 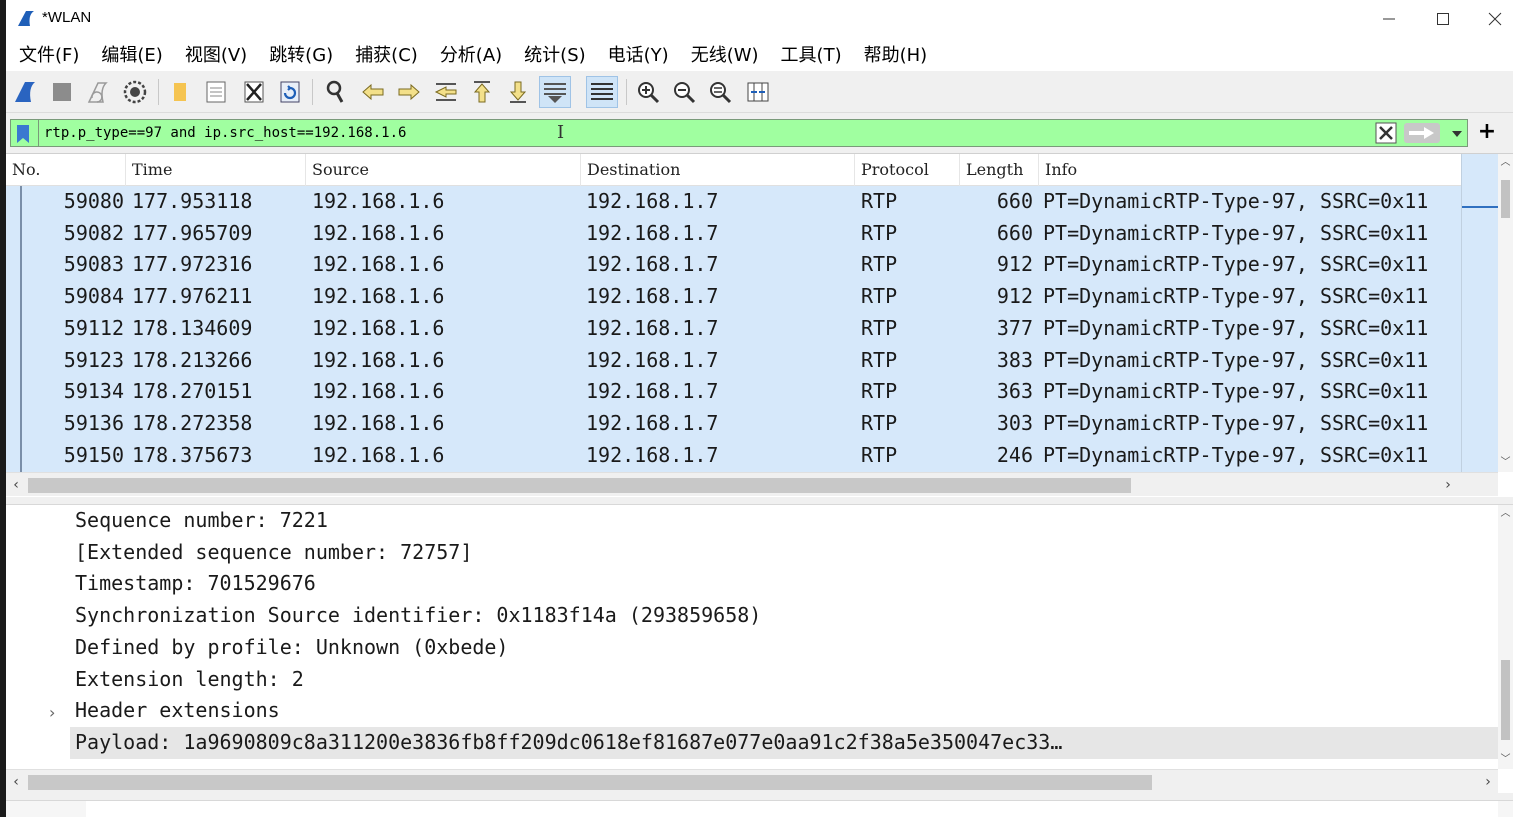 I want to click on menu-view: 视图(V), so click(x=218, y=54).